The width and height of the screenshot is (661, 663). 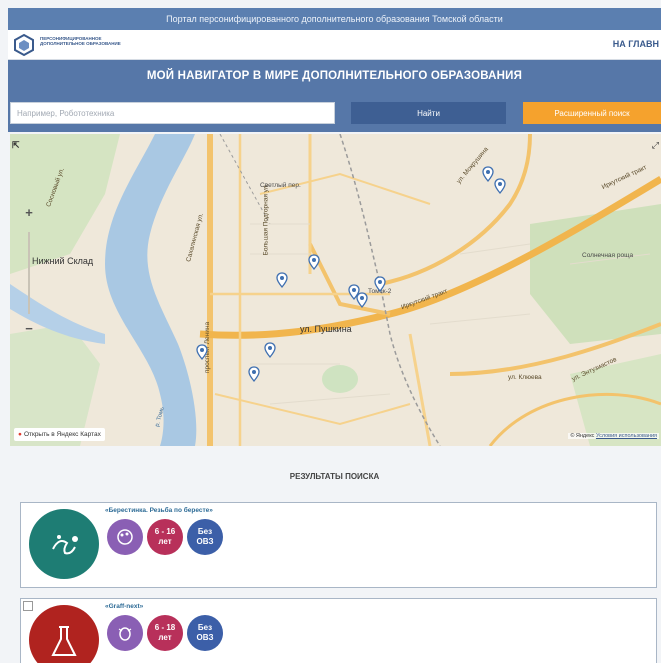 I want to click on zoom-in-button: +, so click(x=29, y=213).